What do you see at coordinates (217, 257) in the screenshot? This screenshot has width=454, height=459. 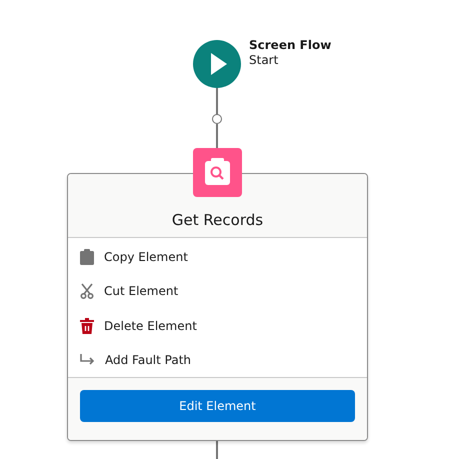 I see `menu-item: Copy Element` at bounding box center [217, 257].